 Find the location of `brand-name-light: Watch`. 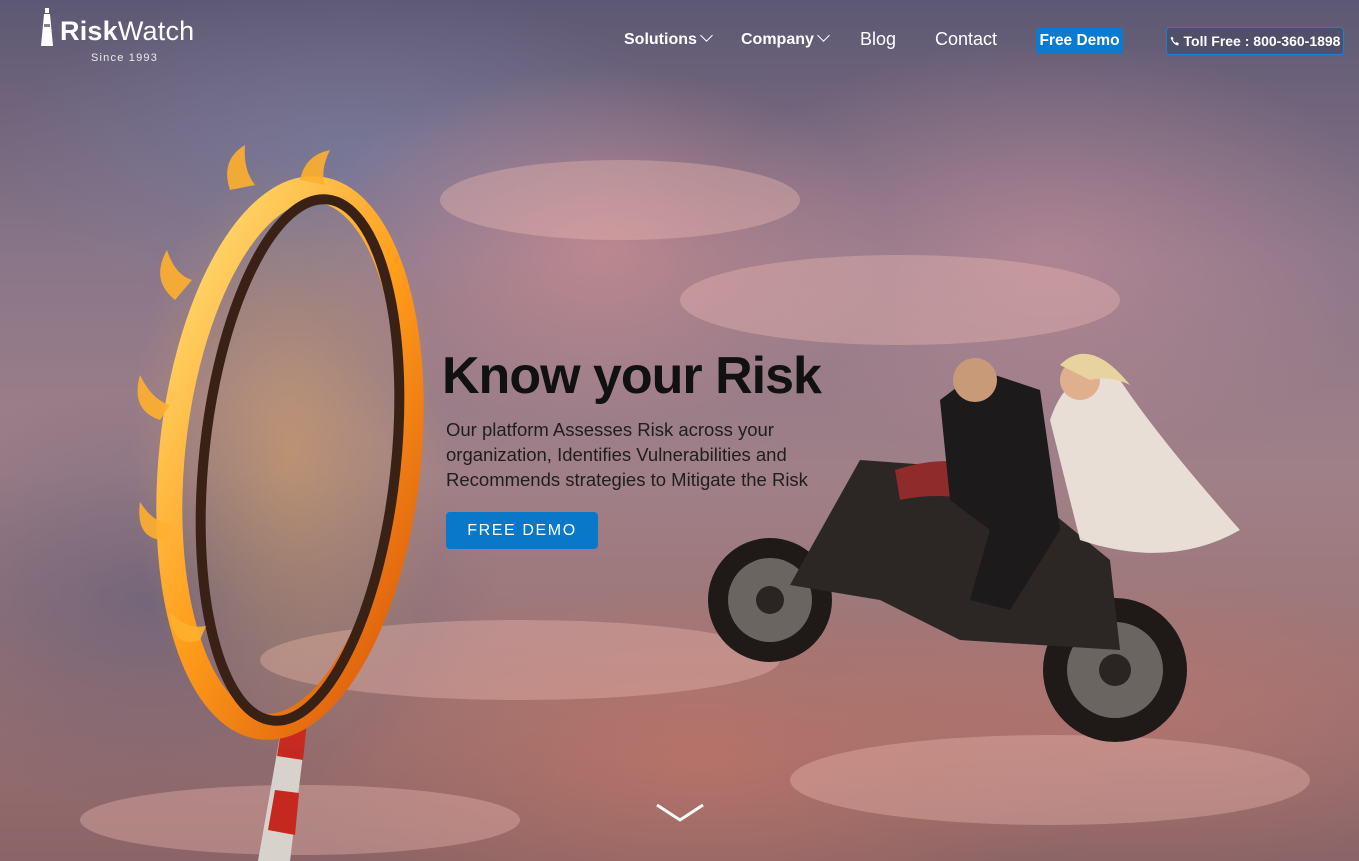

brand-name-light: Watch is located at coordinates (156, 31).